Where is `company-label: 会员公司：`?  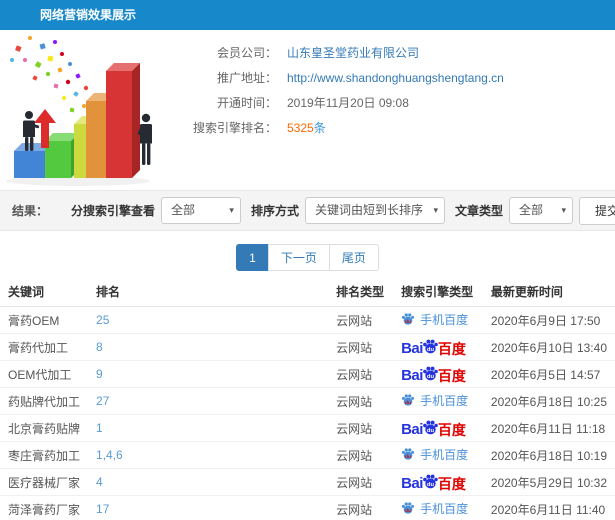 company-label: 会员公司： is located at coordinates (246, 53).